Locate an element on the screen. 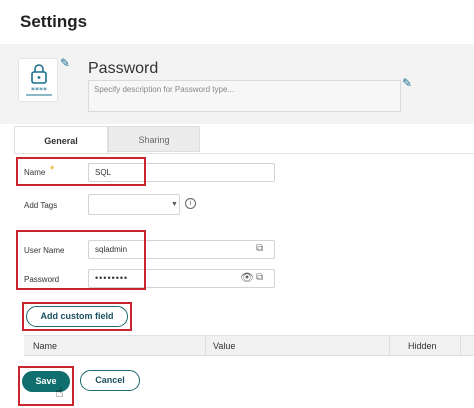  column-header-name: Name is located at coordinates (45, 346).